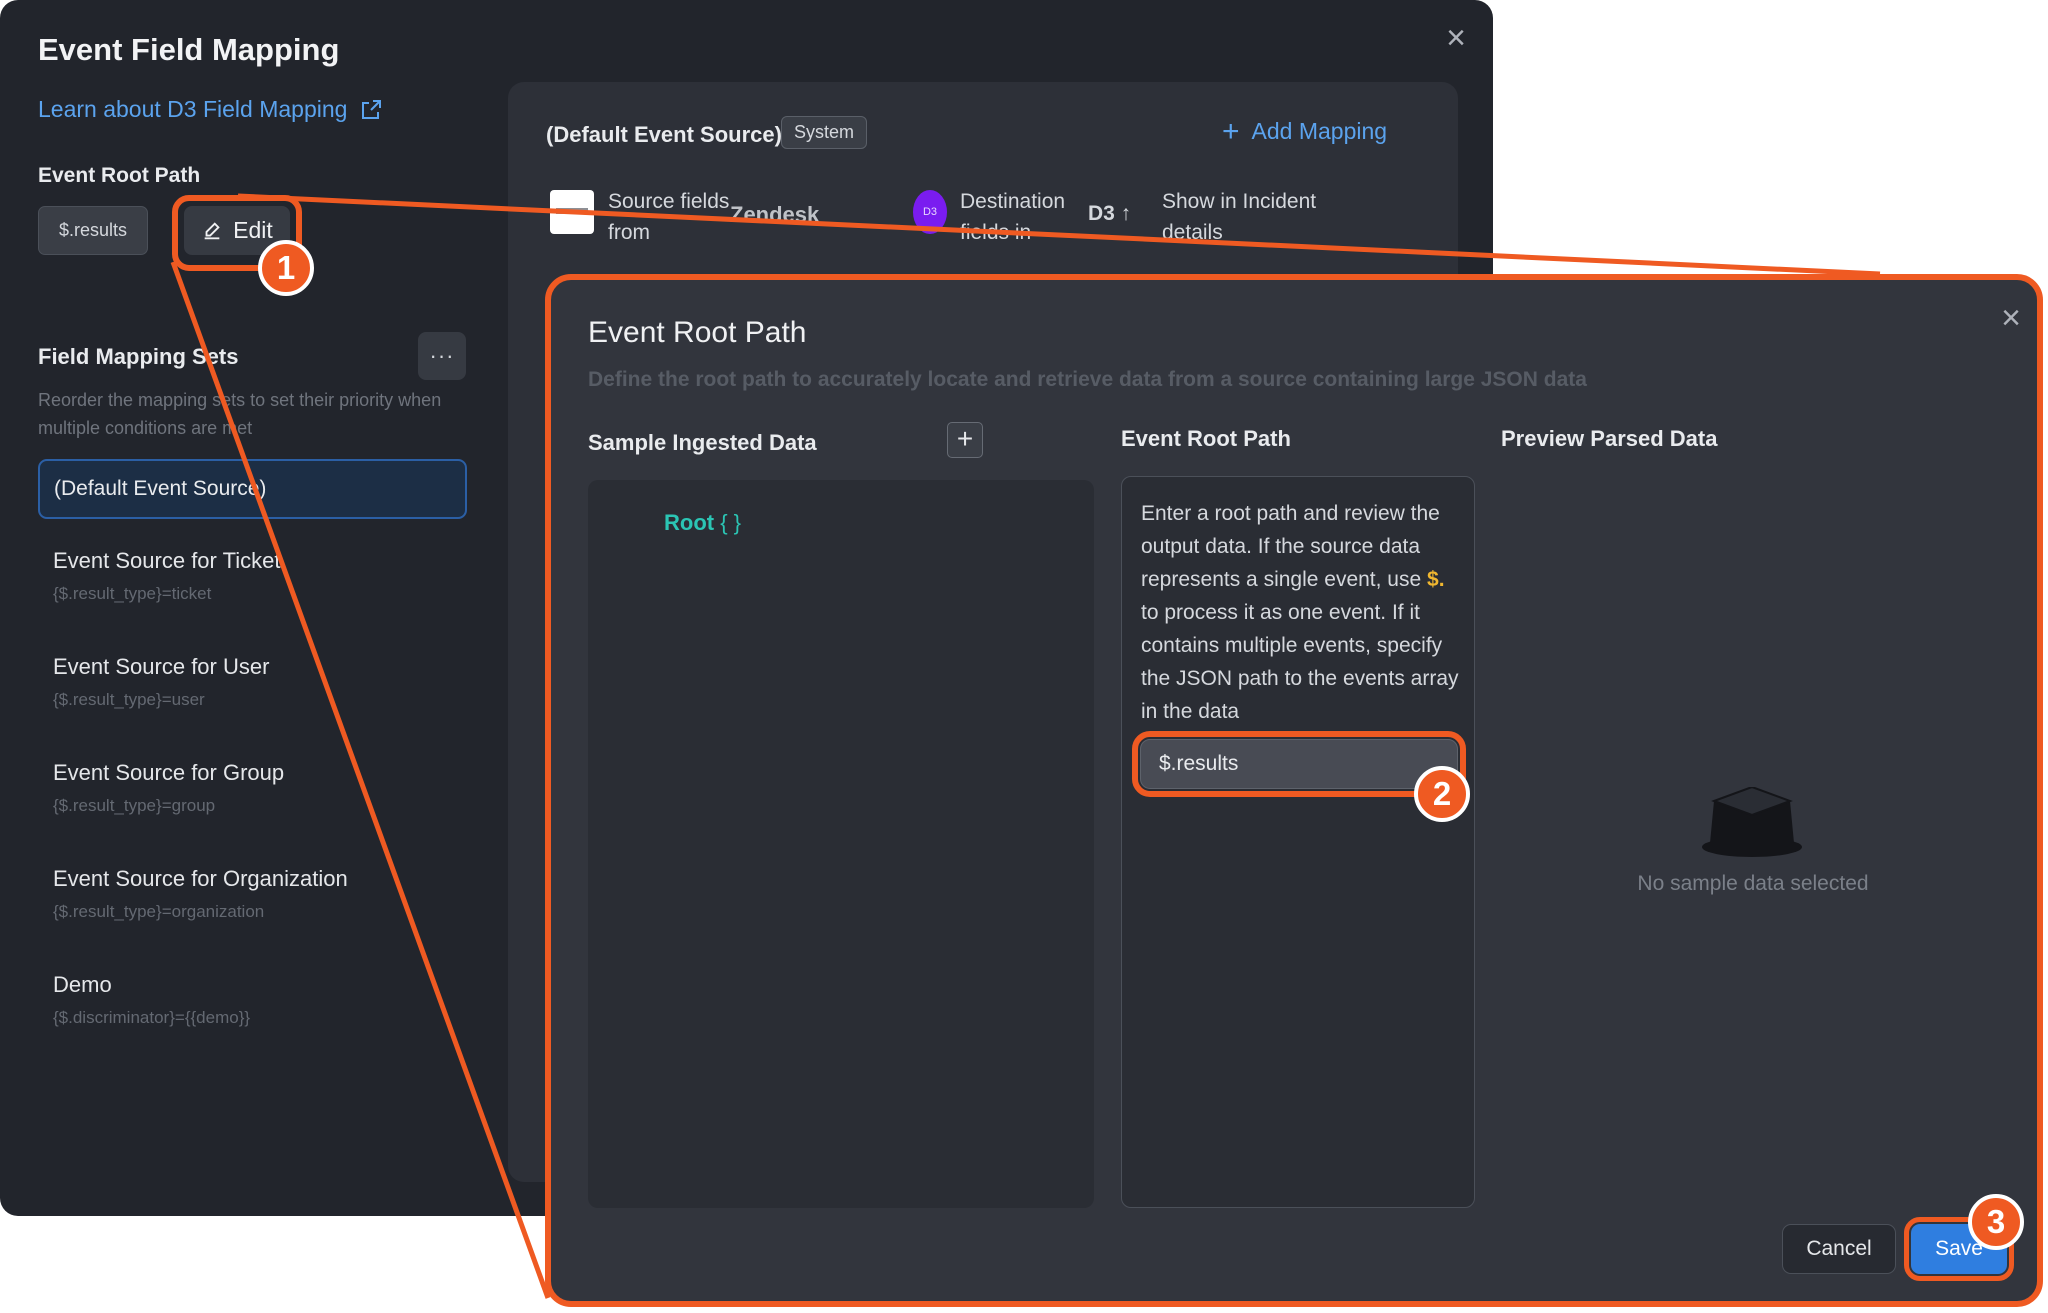 The image size is (2048, 1313). What do you see at coordinates (1013, 217) in the screenshot?
I see `destination-fields-header: Destination fields in` at bounding box center [1013, 217].